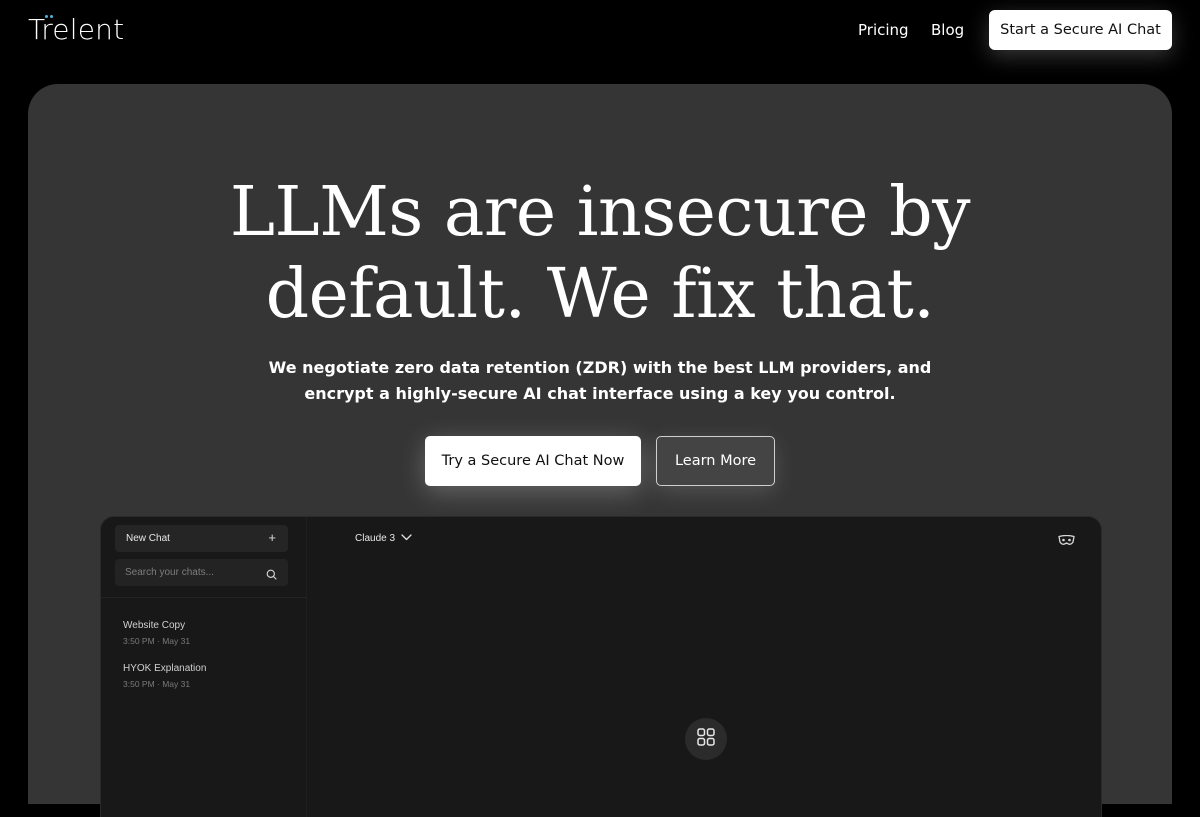  What do you see at coordinates (1066, 542) in the screenshot?
I see `incognito-mask-icon` at bounding box center [1066, 542].